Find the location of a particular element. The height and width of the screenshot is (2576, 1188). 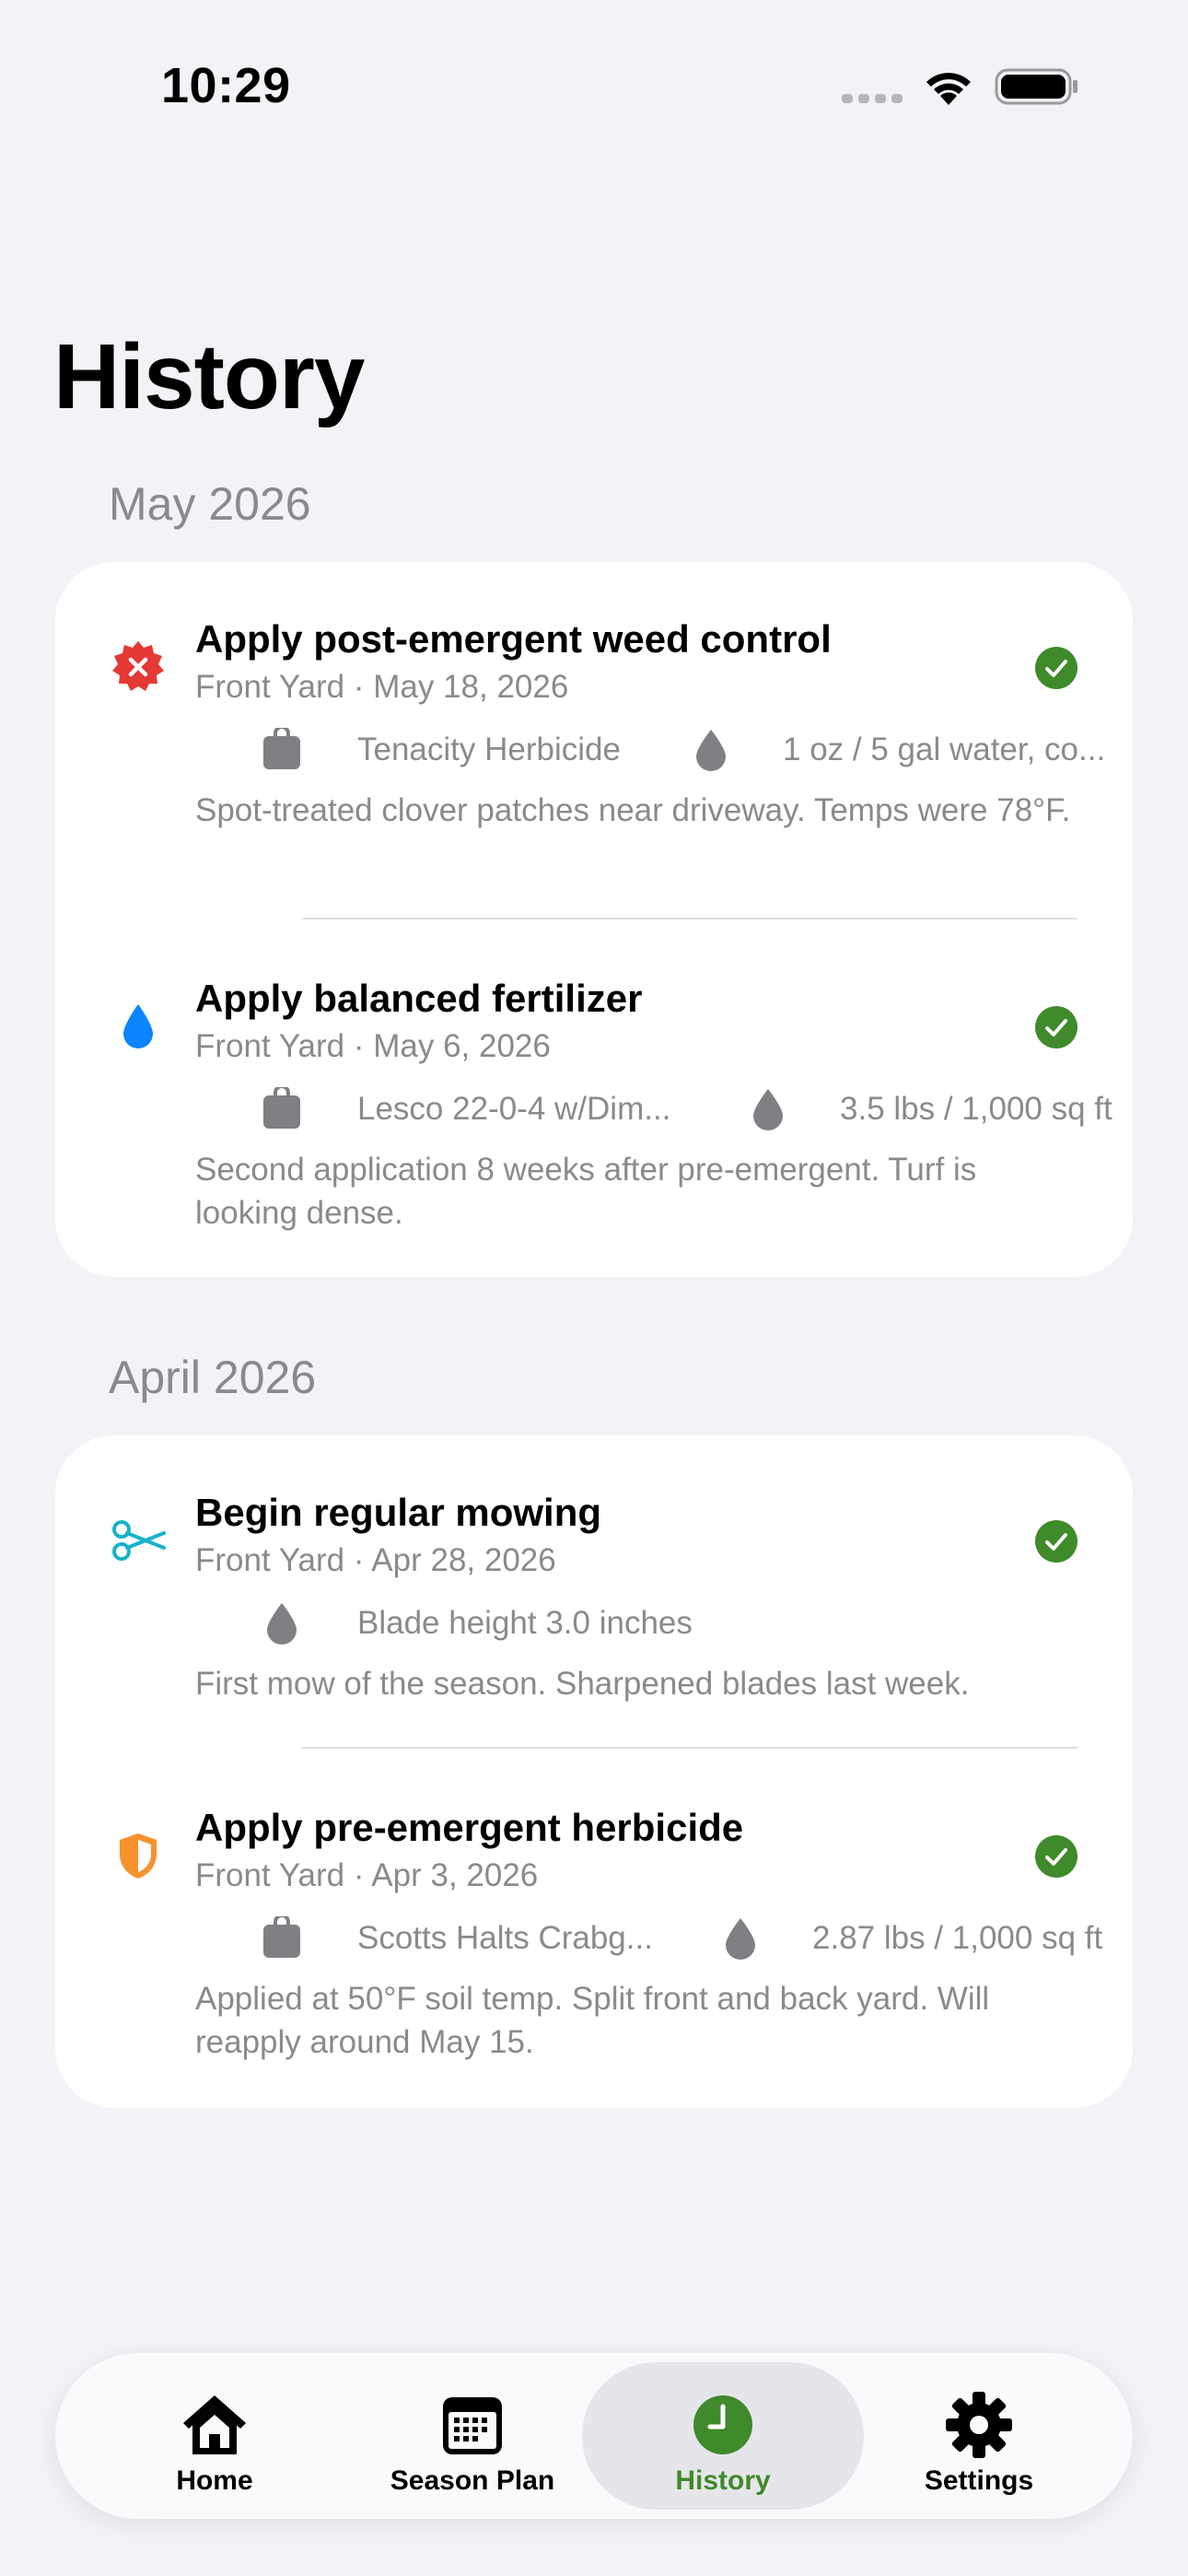

status-bar: 10:29 is located at coordinates (594, 87).